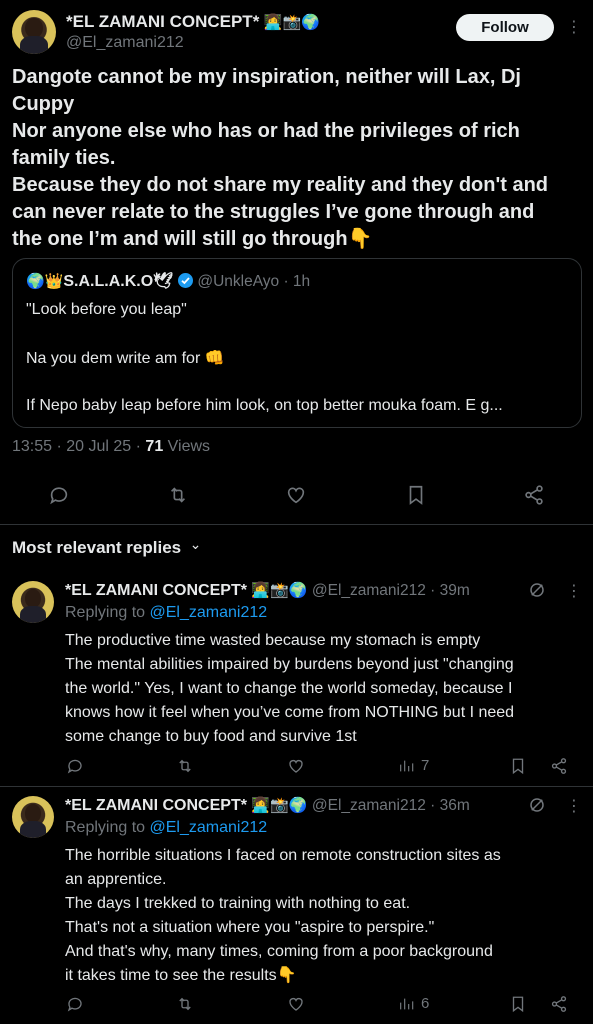  I want to click on reply-views-count: 7, so click(425, 765).